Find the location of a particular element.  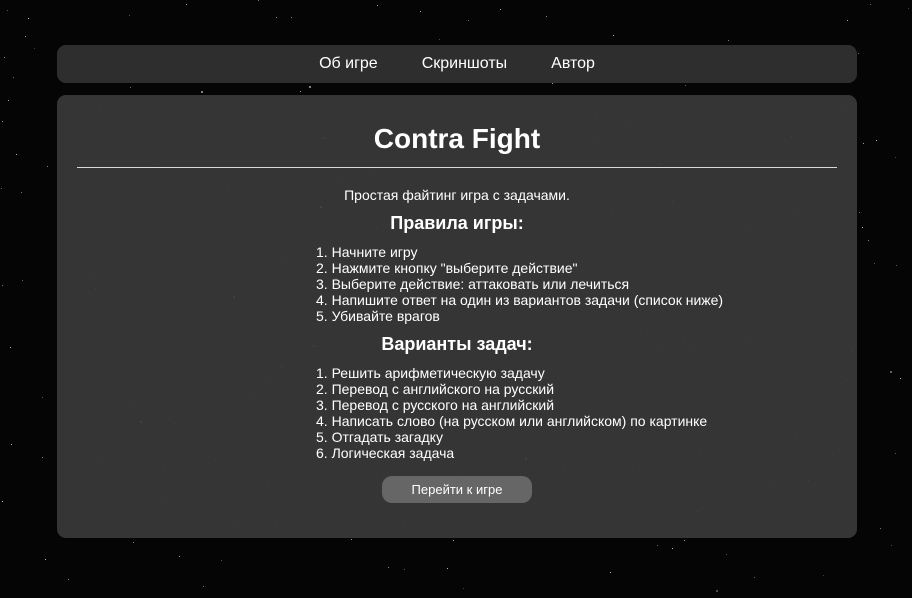

nav-link-author: Автор is located at coordinates (573, 64).